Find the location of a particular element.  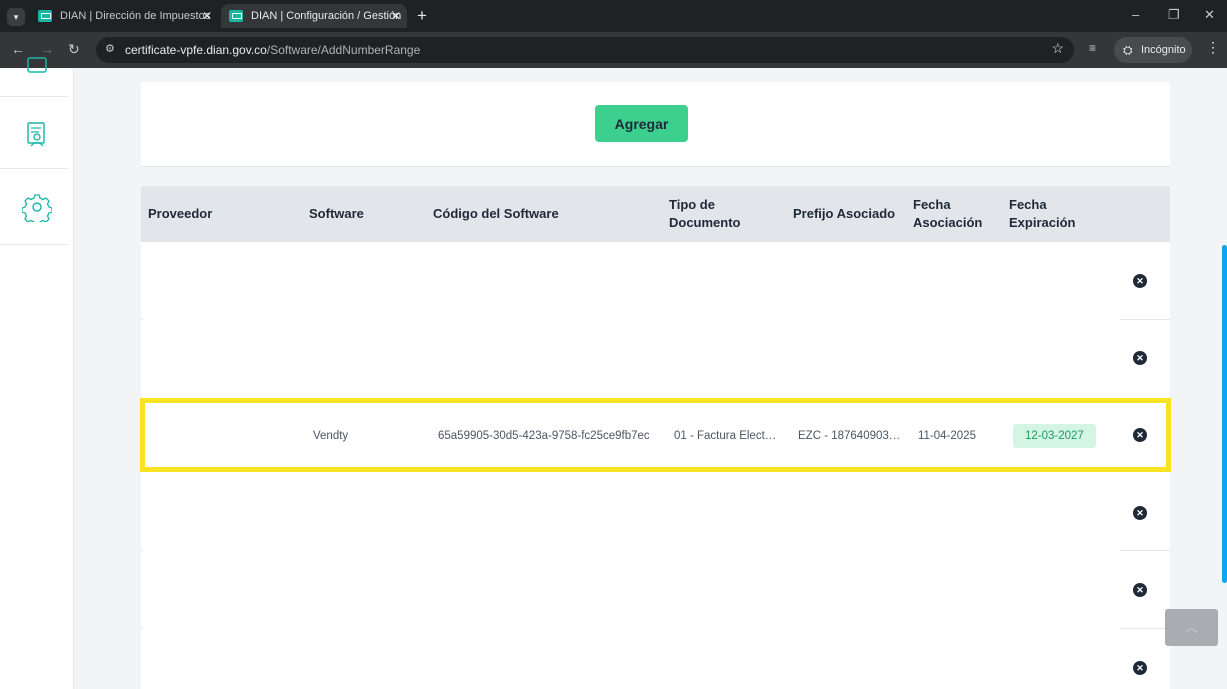

tab-search-chevron-icon: ▾ is located at coordinates (16, 17).